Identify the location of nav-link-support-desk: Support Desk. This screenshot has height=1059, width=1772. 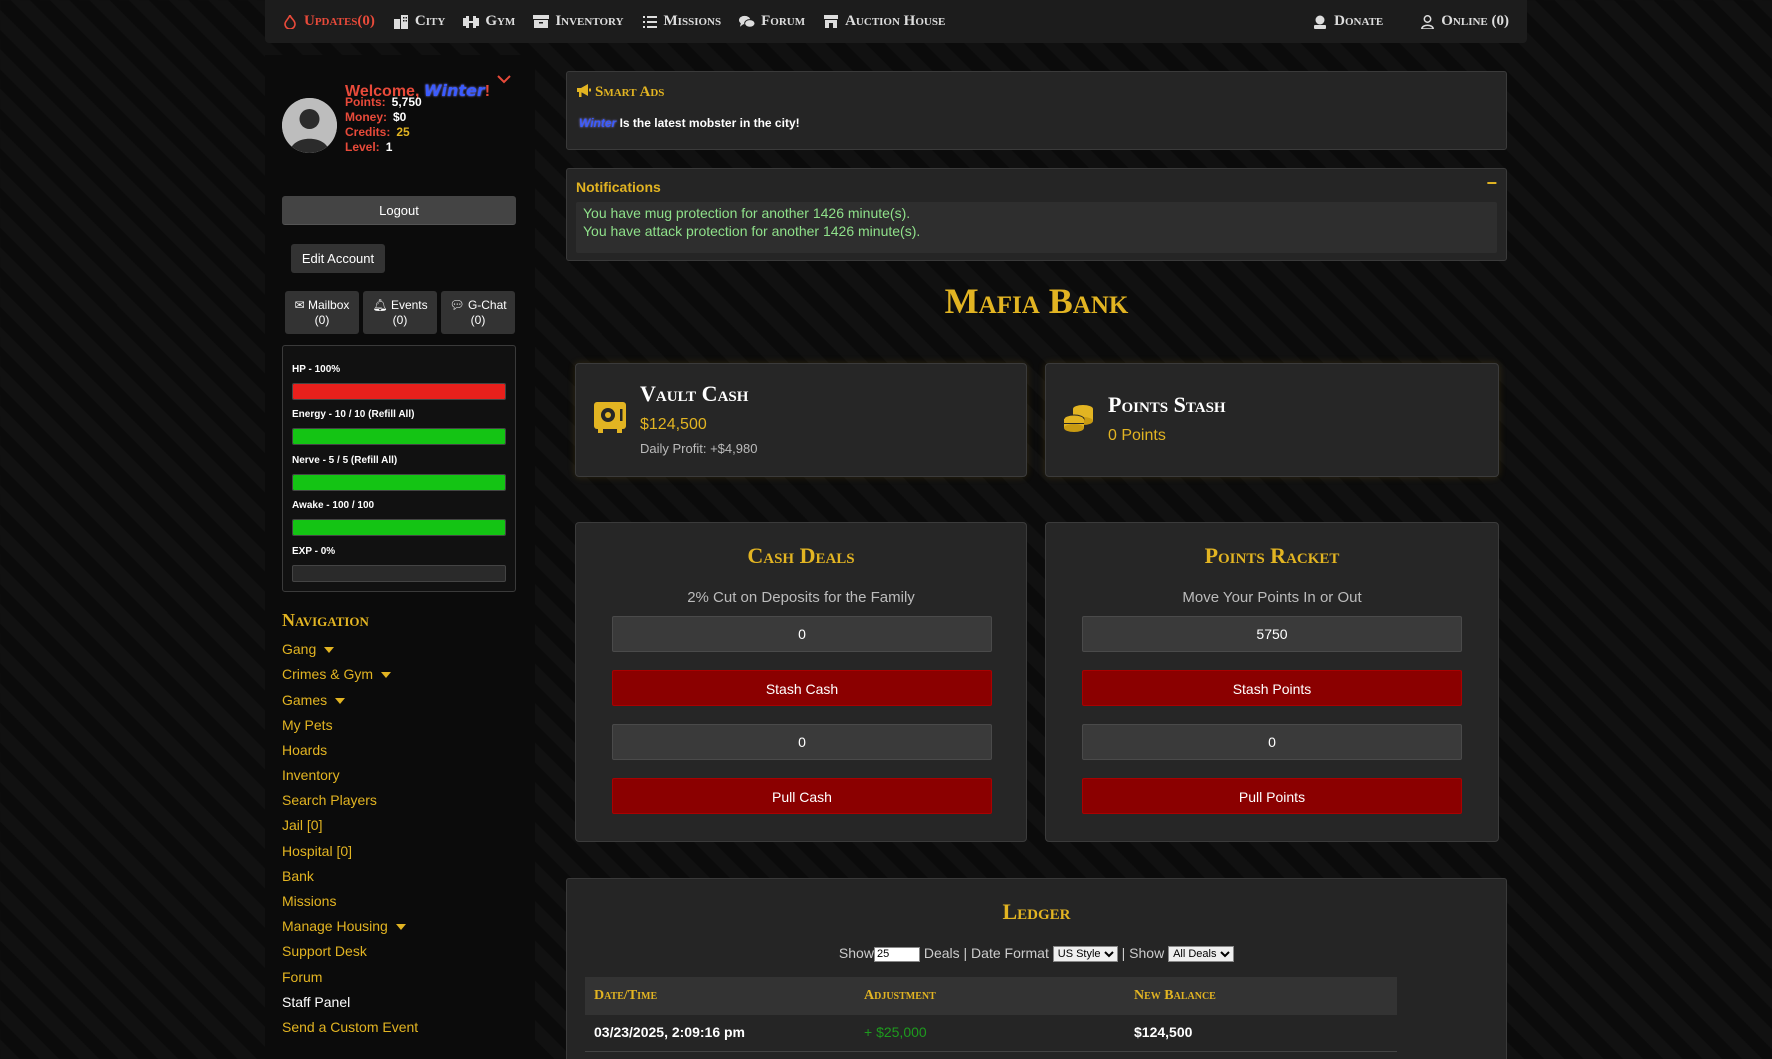
(324, 951).